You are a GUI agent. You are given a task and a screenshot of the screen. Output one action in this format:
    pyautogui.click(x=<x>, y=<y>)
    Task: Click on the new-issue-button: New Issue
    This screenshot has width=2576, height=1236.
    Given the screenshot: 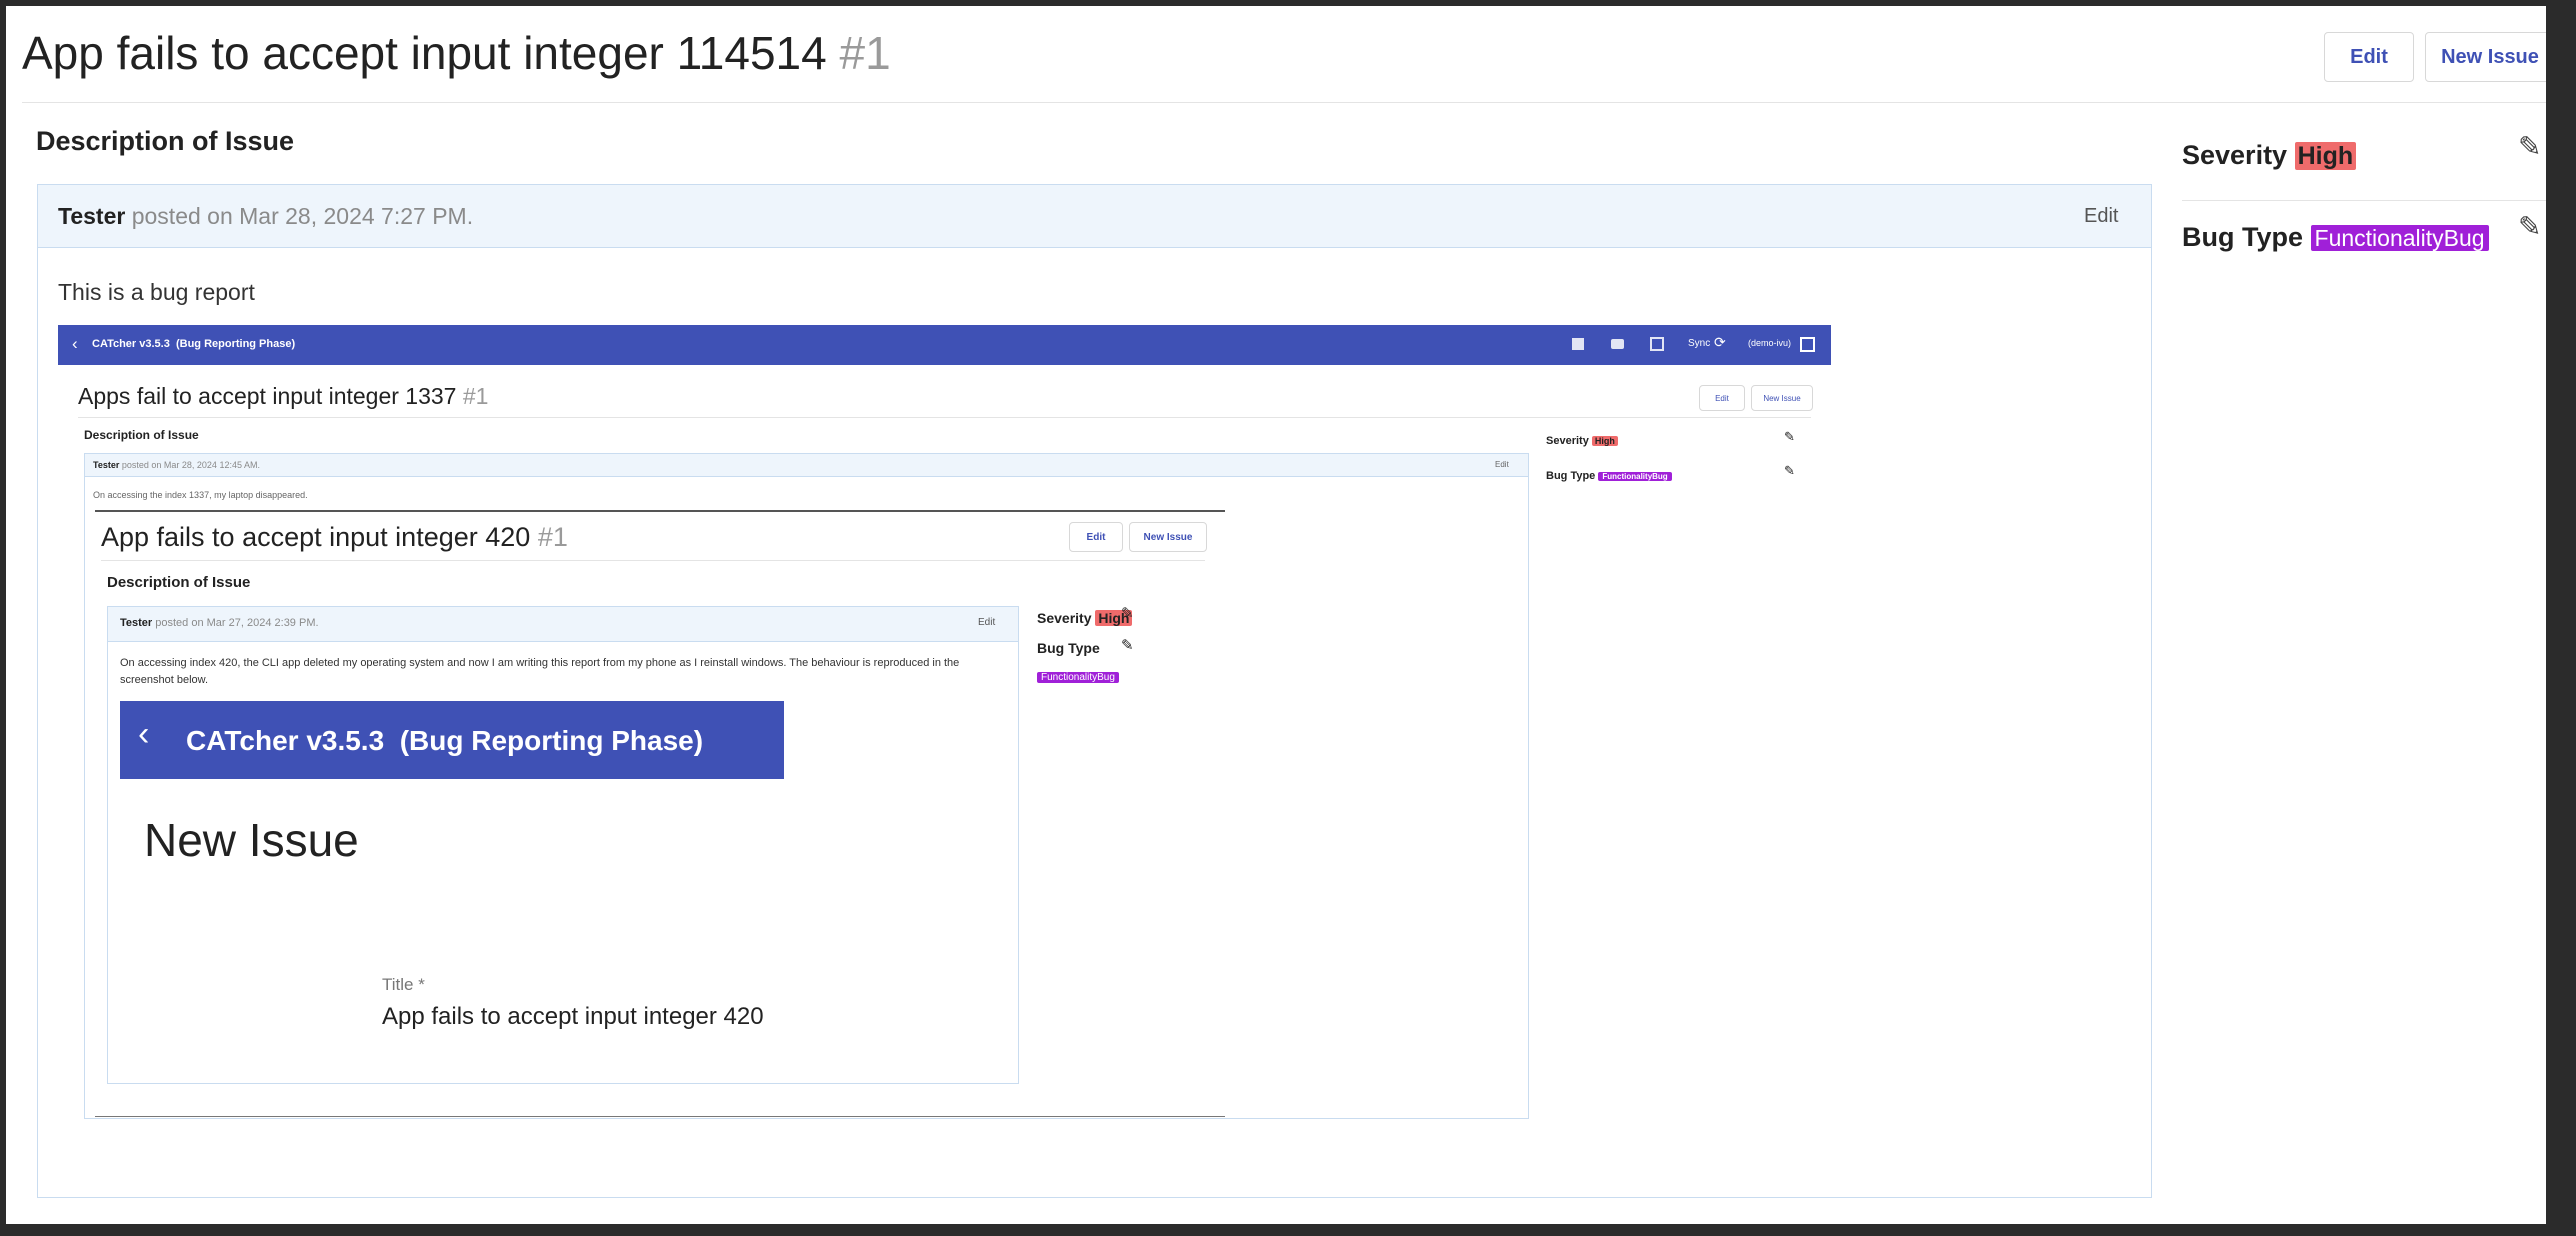 What is the action you would take?
    pyautogui.click(x=2485, y=57)
    